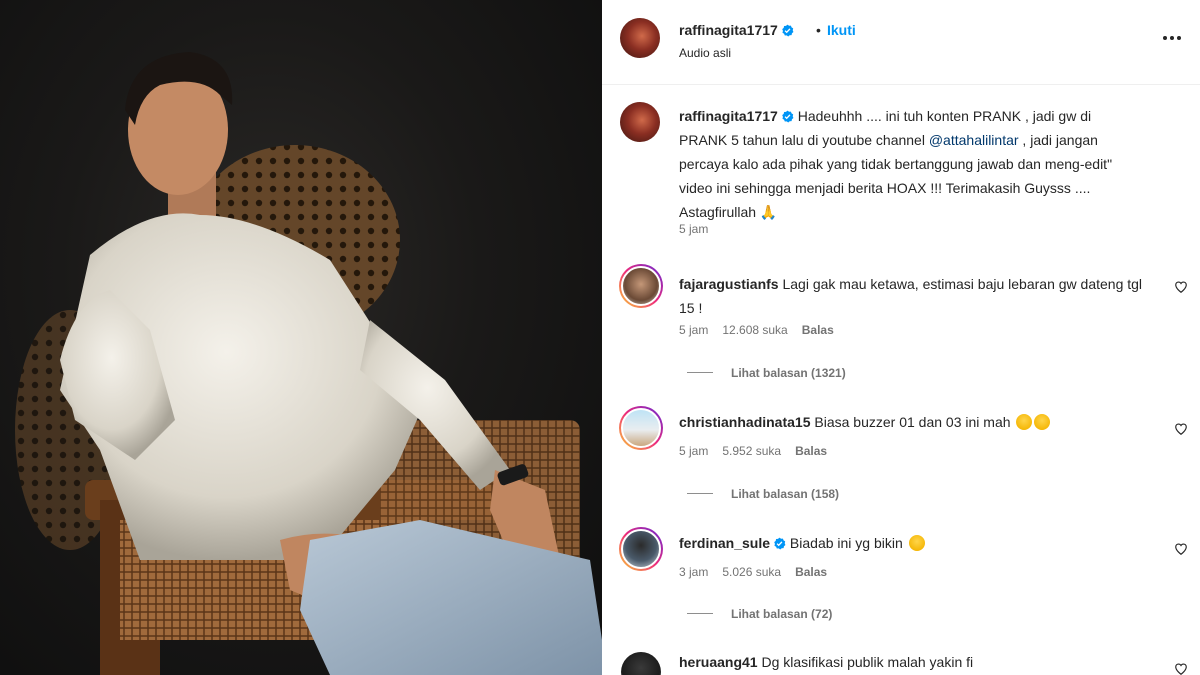 The image size is (1200, 675). Describe the element at coordinates (640, 122) in the screenshot. I see `caption-author-avatar` at that location.